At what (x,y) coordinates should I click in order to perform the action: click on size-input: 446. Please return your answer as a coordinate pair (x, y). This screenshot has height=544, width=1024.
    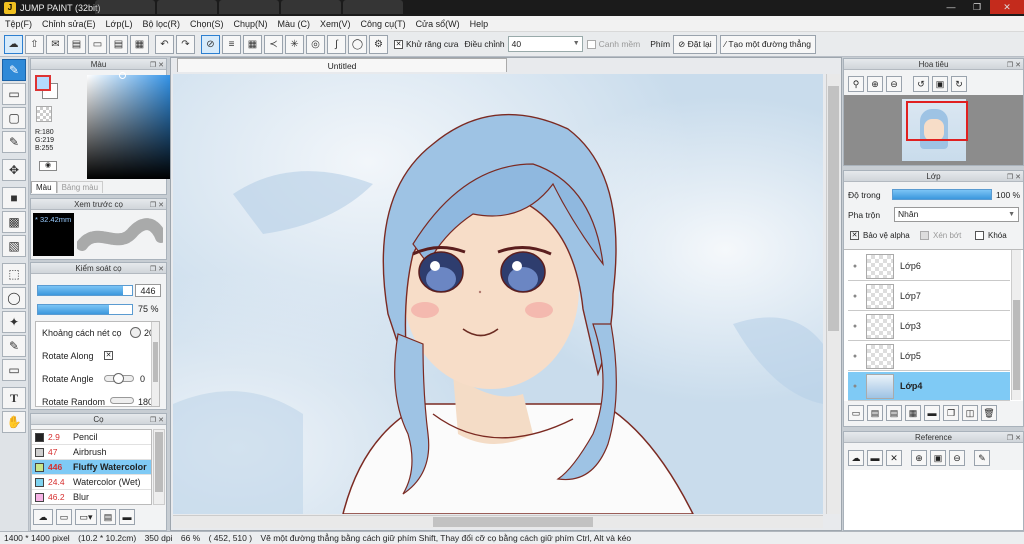
    Looking at the image, I should click on (148, 290).